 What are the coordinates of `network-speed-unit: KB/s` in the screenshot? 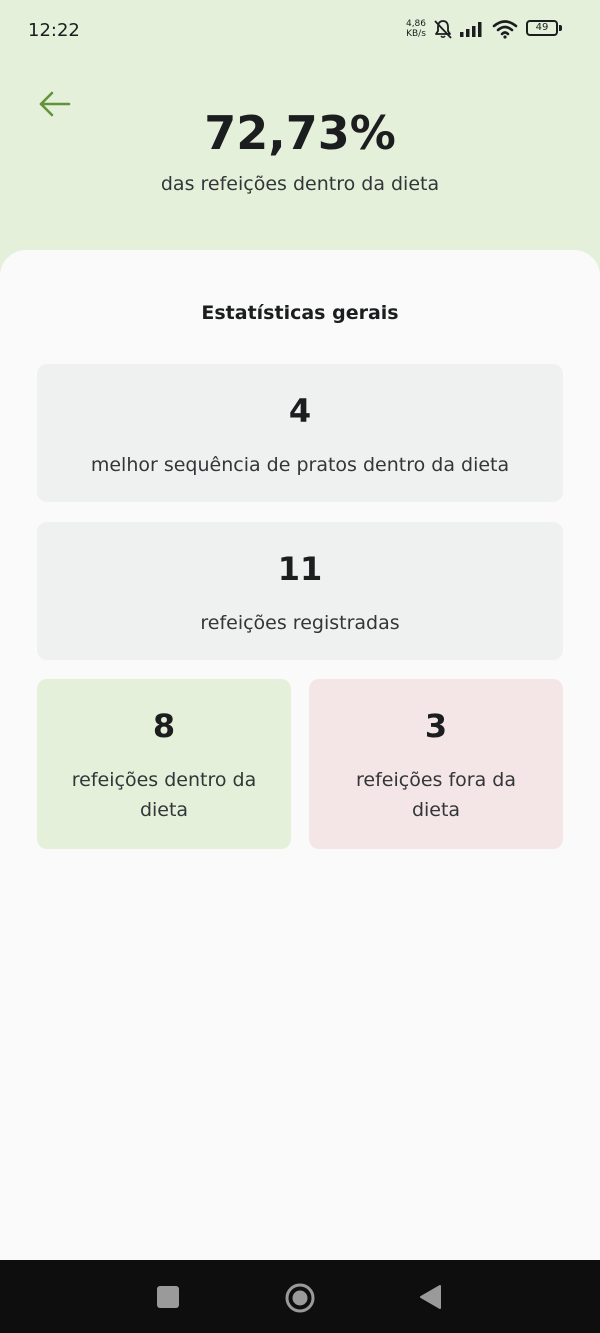 It's located at (416, 34).